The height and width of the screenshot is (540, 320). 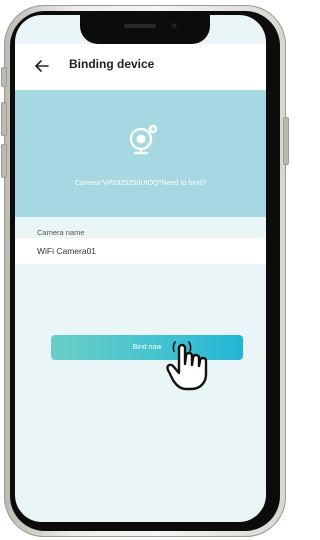 What do you see at coordinates (4, 119) in the screenshot?
I see `volume-up-button` at bounding box center [4, 119].